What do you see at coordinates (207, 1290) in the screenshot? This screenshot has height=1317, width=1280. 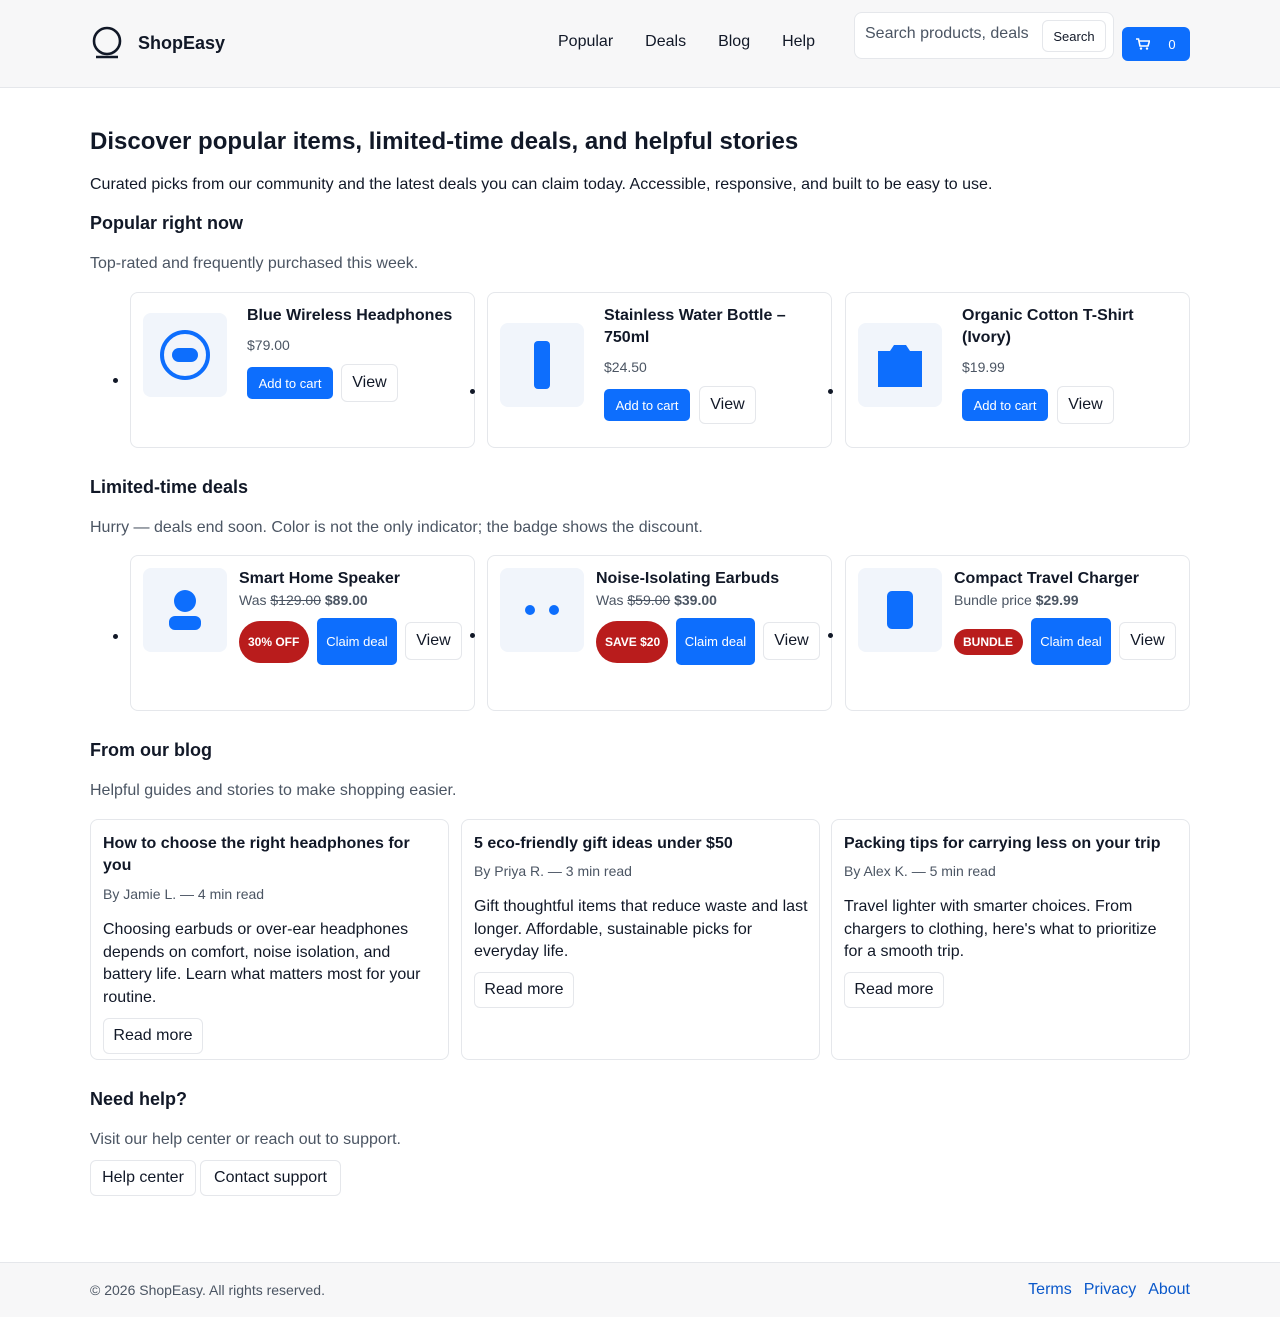 I see `copyright: © 2026 ShopEasy. All rights reserved.` at bounding box center [207, 1290].